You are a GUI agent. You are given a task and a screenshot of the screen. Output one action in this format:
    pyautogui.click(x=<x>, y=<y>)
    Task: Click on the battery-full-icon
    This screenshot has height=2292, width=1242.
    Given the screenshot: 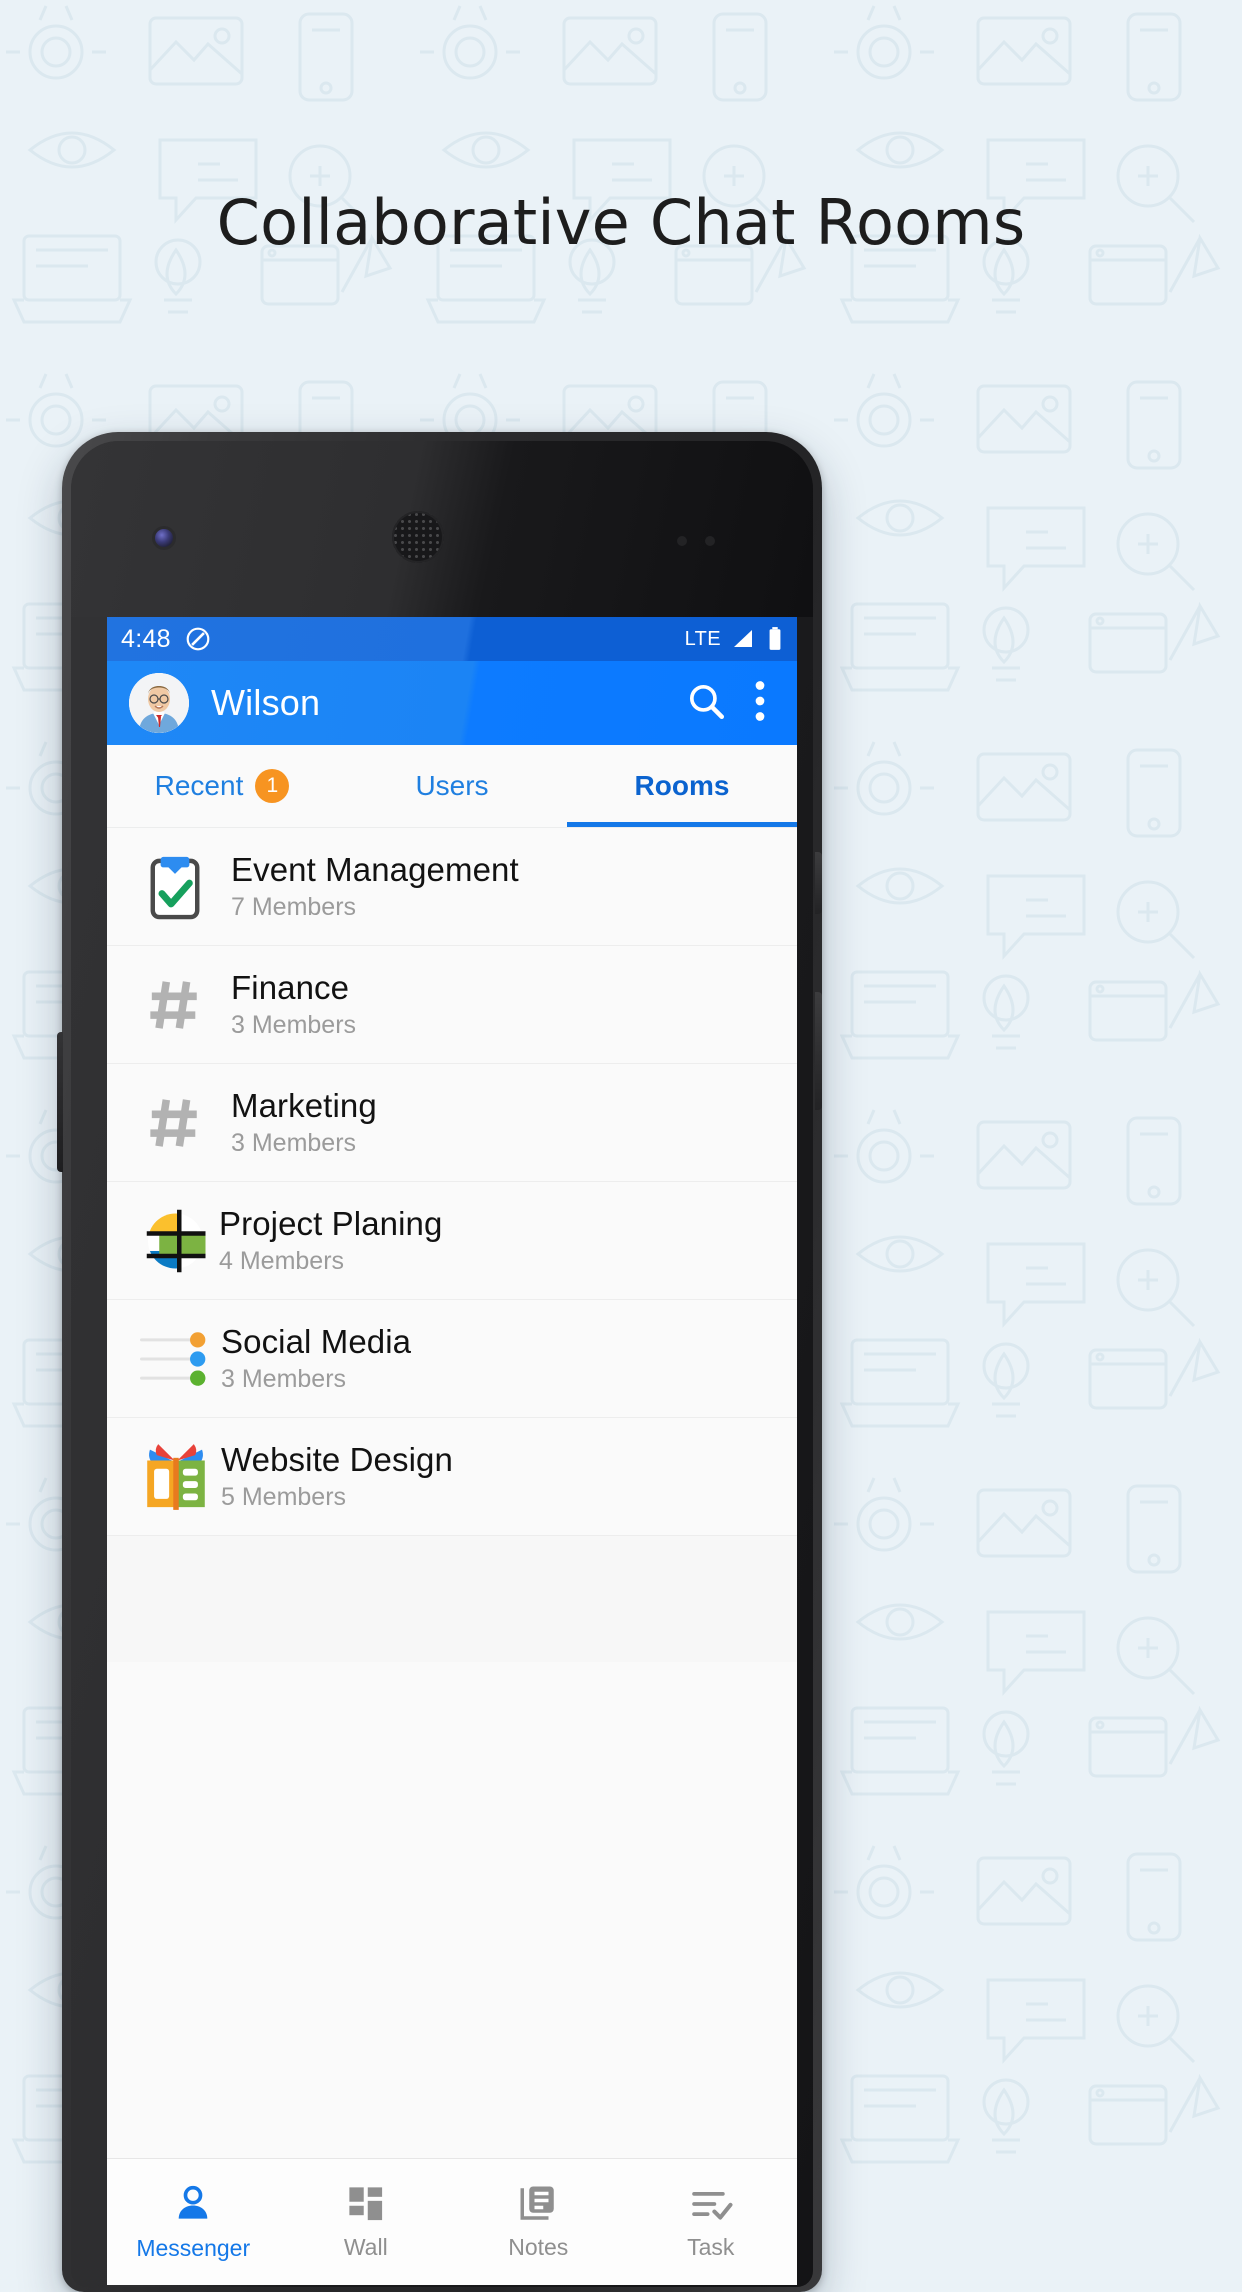 What is the action you would take?
    pyautogui.click(x=775, y=638)
    